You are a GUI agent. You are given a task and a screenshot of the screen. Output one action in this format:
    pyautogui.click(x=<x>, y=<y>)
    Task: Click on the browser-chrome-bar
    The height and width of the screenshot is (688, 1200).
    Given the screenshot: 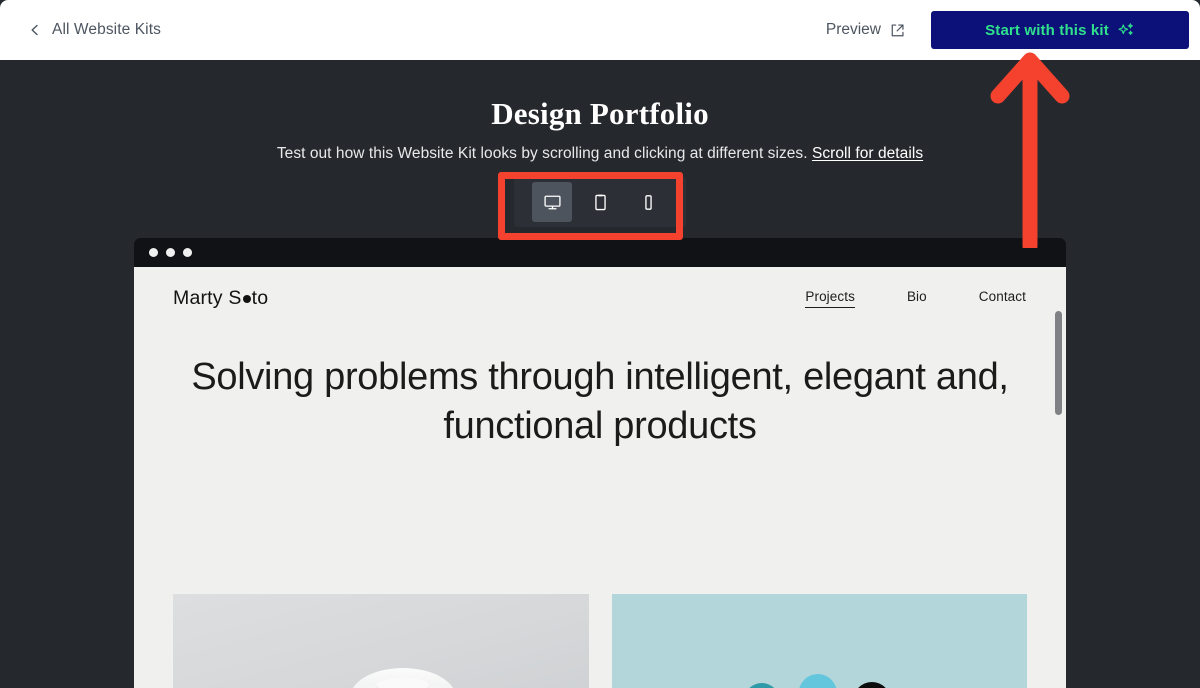 What is the action you would take?
    pyautogui.click(x=600, y=252)
    